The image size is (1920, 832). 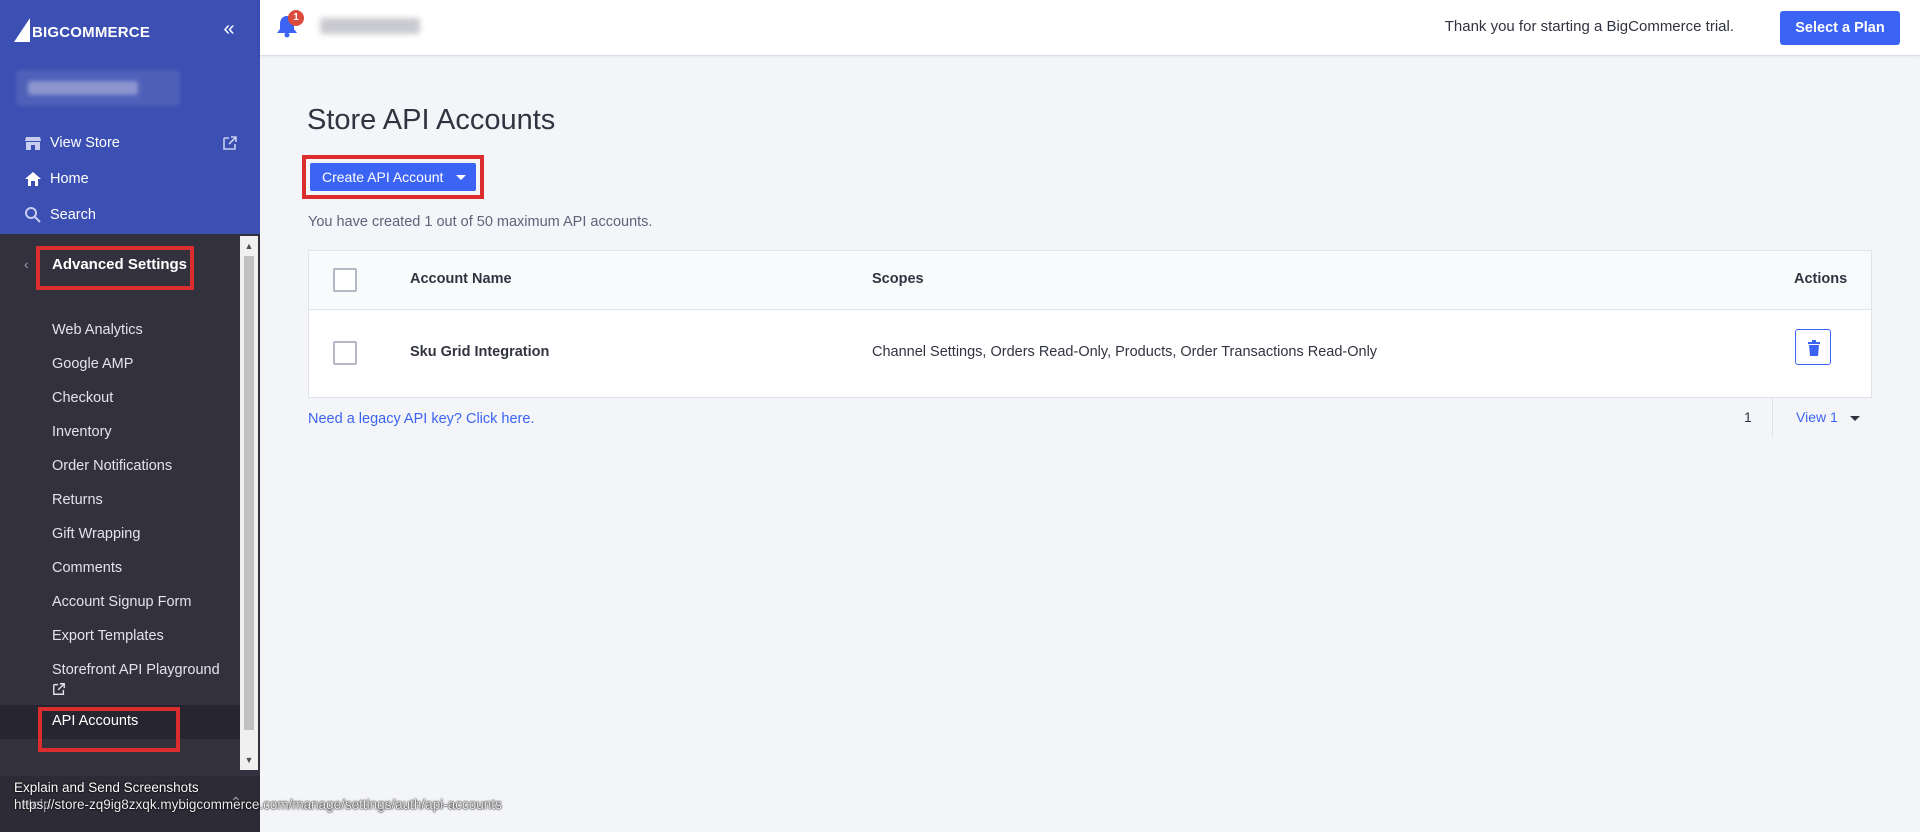 I want to click on create-api-account-button: Create API Account, so click(x=393, y=177).